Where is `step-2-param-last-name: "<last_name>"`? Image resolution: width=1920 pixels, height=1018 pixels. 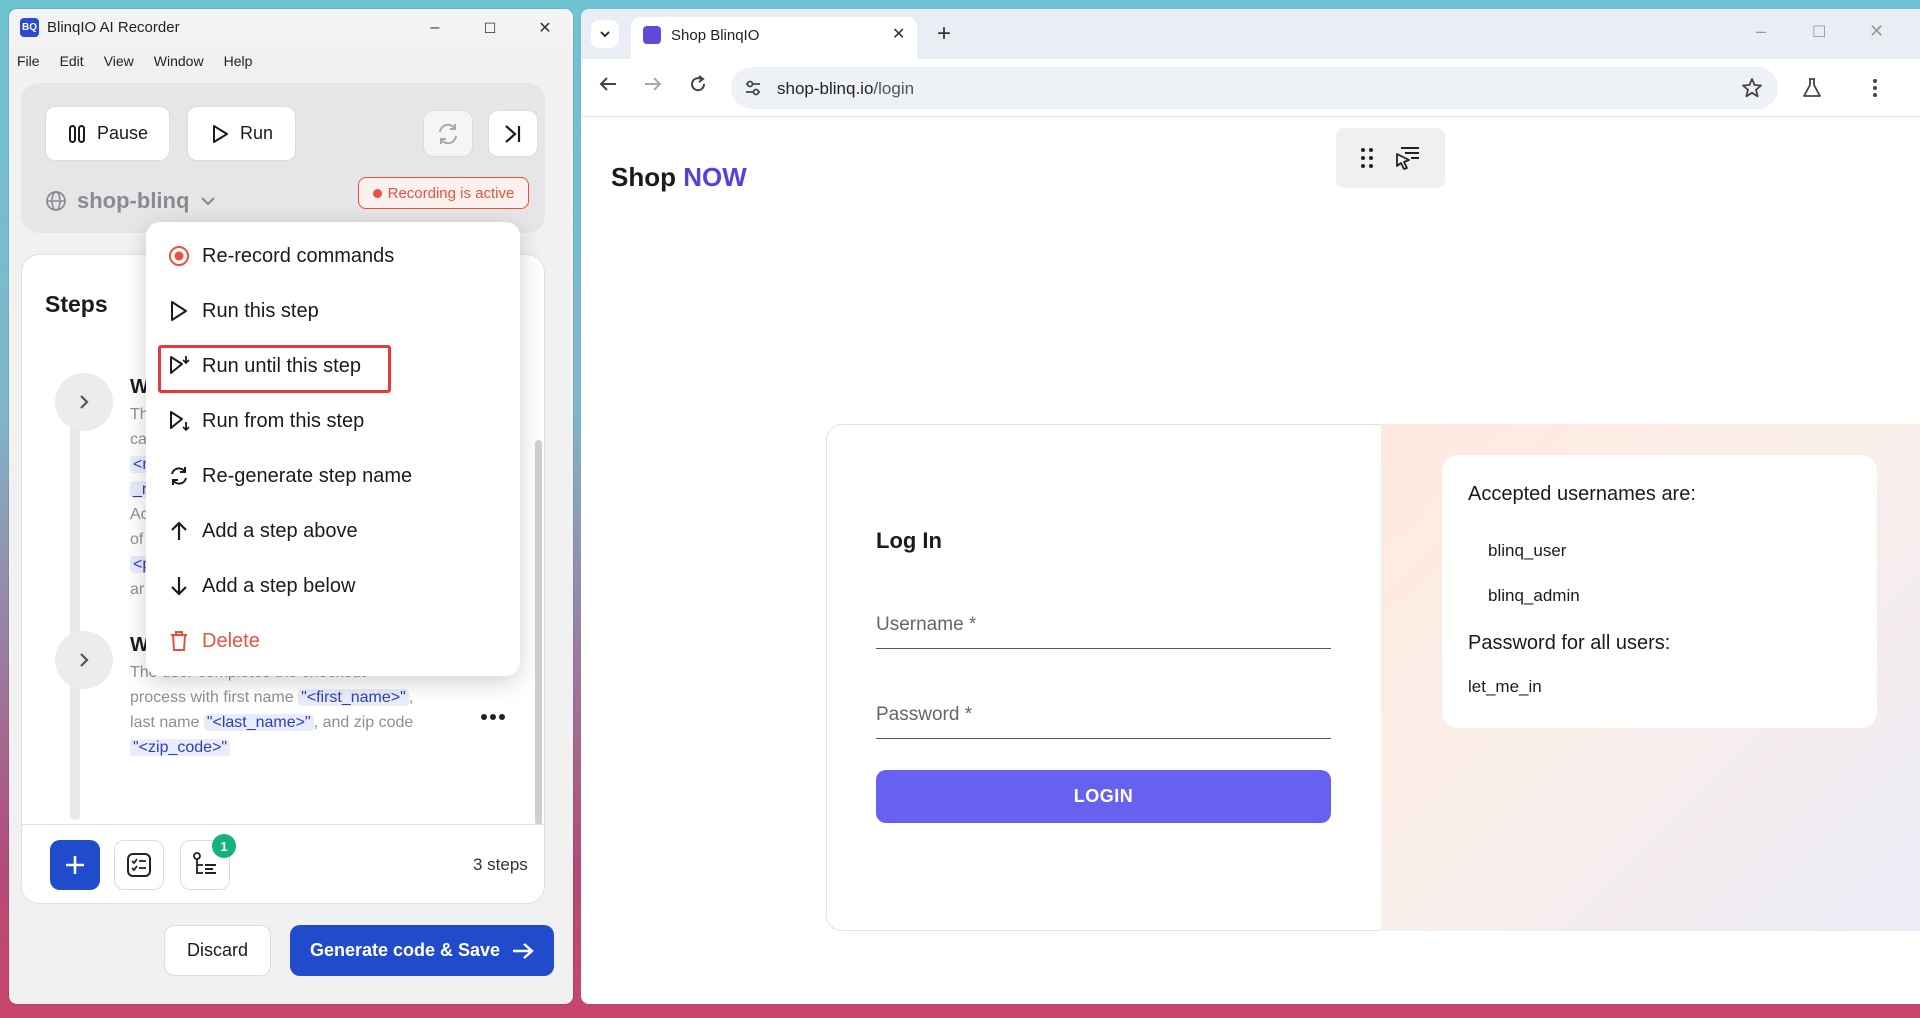
step-2-param-last-name: "<last_name>" is located at coordinates (258, 722).